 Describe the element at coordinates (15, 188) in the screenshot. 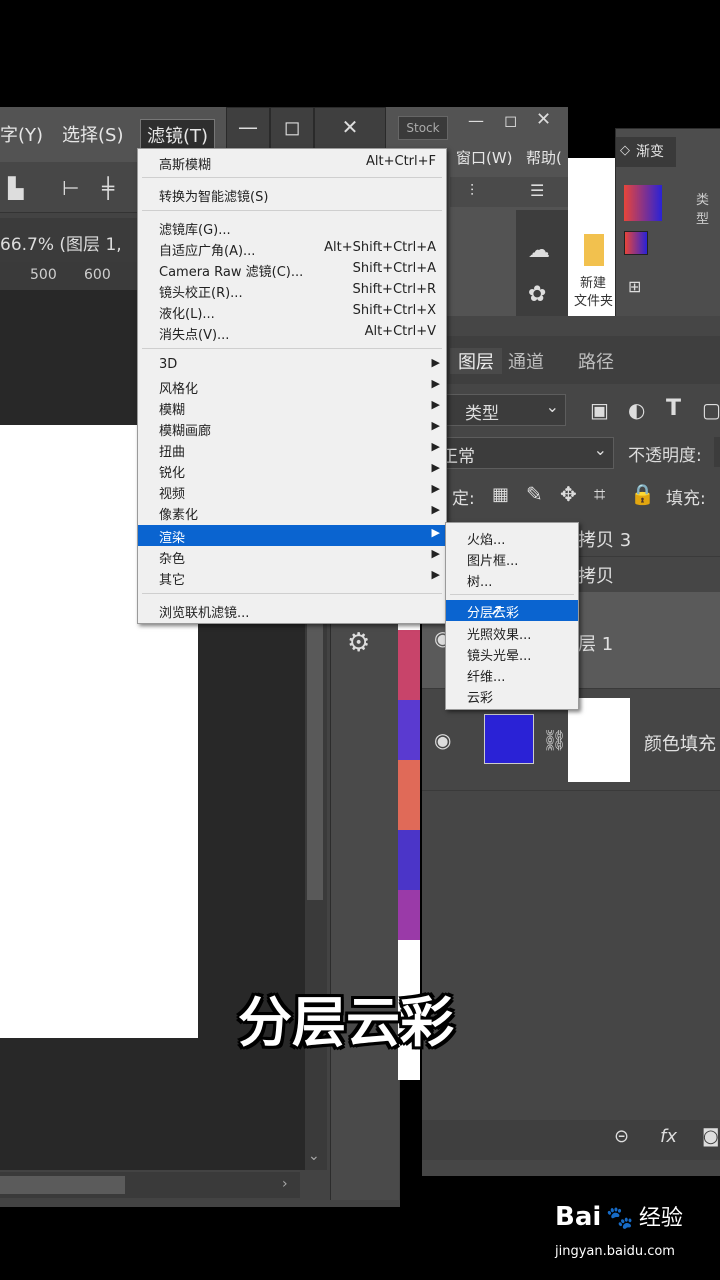

I see `align-bottom-icon: ▙` at that location.